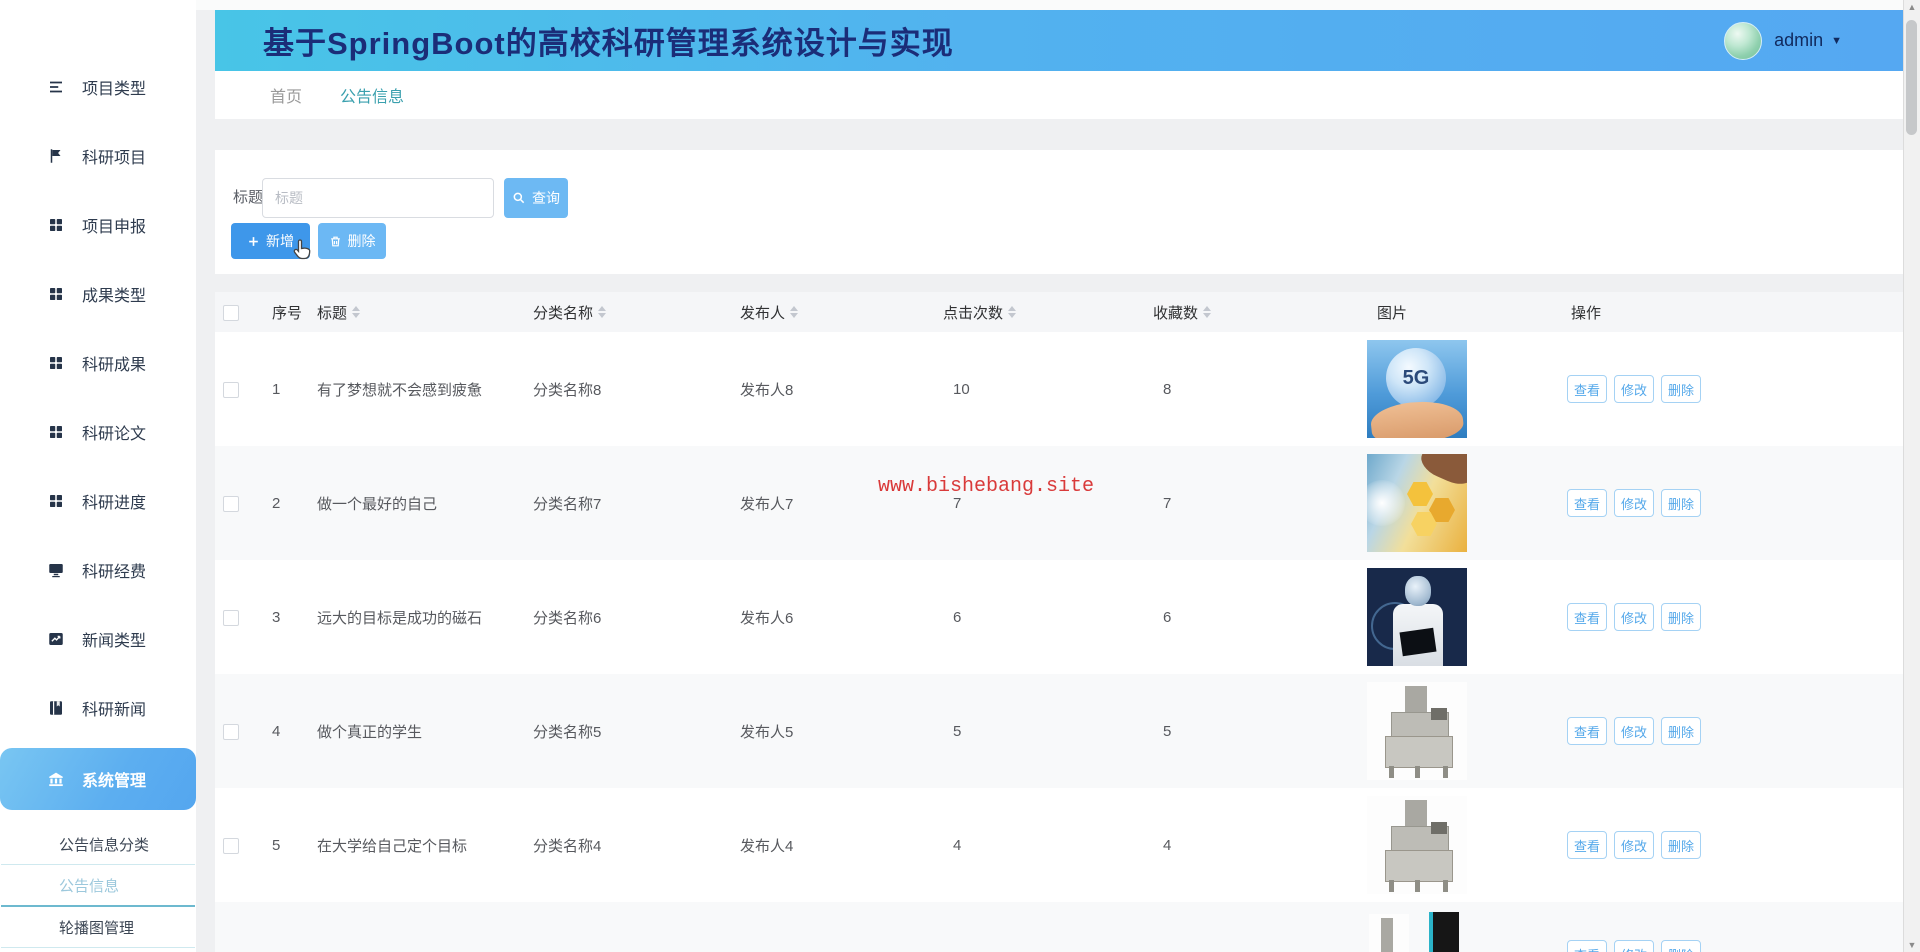 The width and height of the screenshot is (1920, 952). Describe the element at coordinates (231, 313) in the screenshot. I see `select-all-checkbox` at that location.